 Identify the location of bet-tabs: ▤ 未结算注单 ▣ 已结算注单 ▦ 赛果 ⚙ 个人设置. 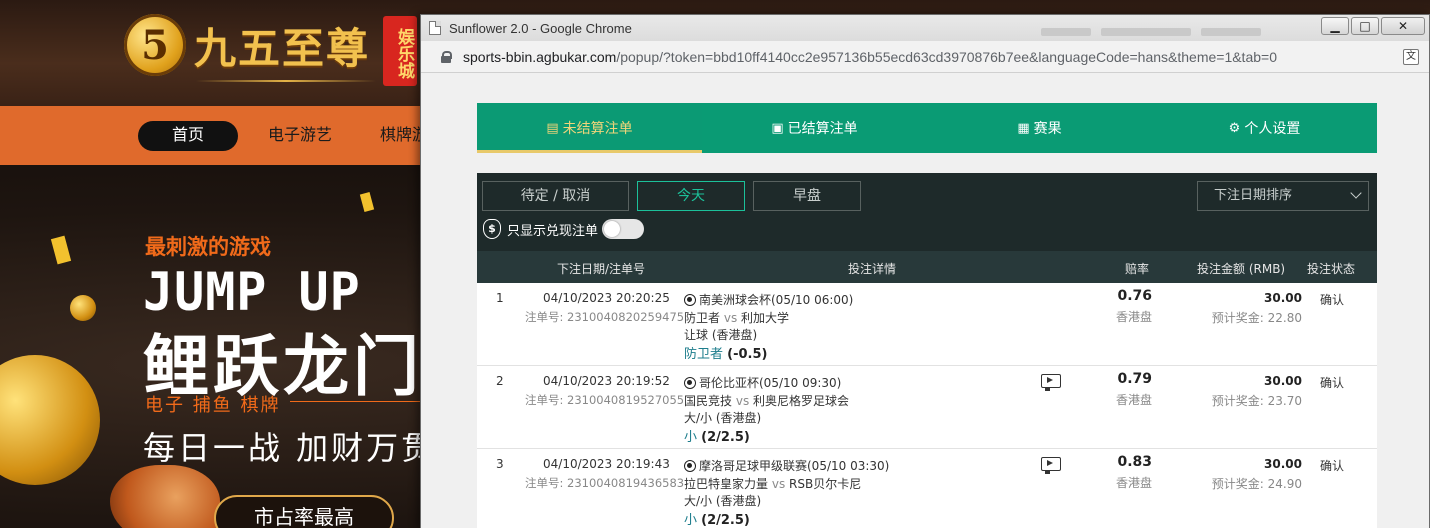
(927, 128).